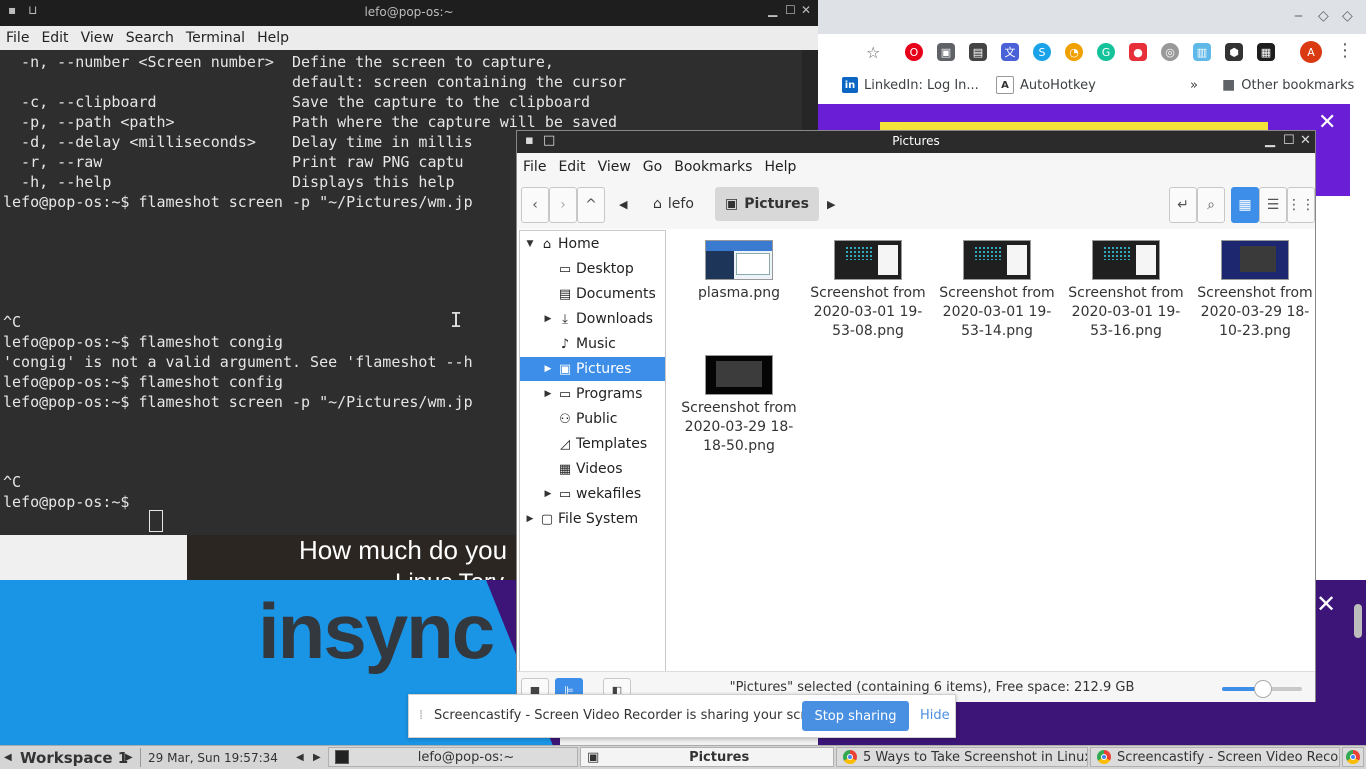 The image size is (1366, 769). Describe the element at coordinates (409, 13) in the screenshot. I see `terminal-titlebar: ▪ ⊔ lefo@pop-os:~ ▁ ☐ ✕` at that location.